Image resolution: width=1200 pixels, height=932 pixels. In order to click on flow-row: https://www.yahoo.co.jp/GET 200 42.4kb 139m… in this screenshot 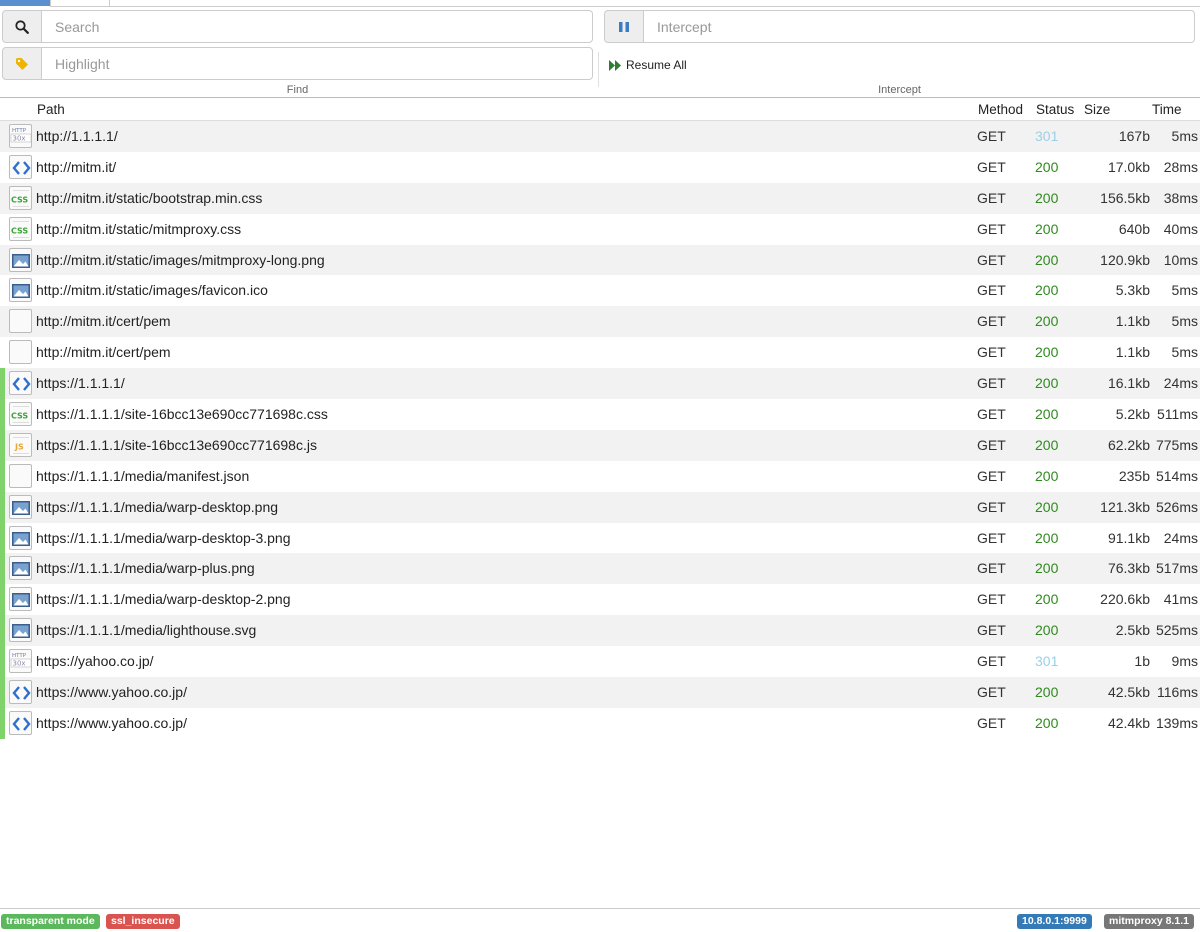, I will do `click(600, 723)`.